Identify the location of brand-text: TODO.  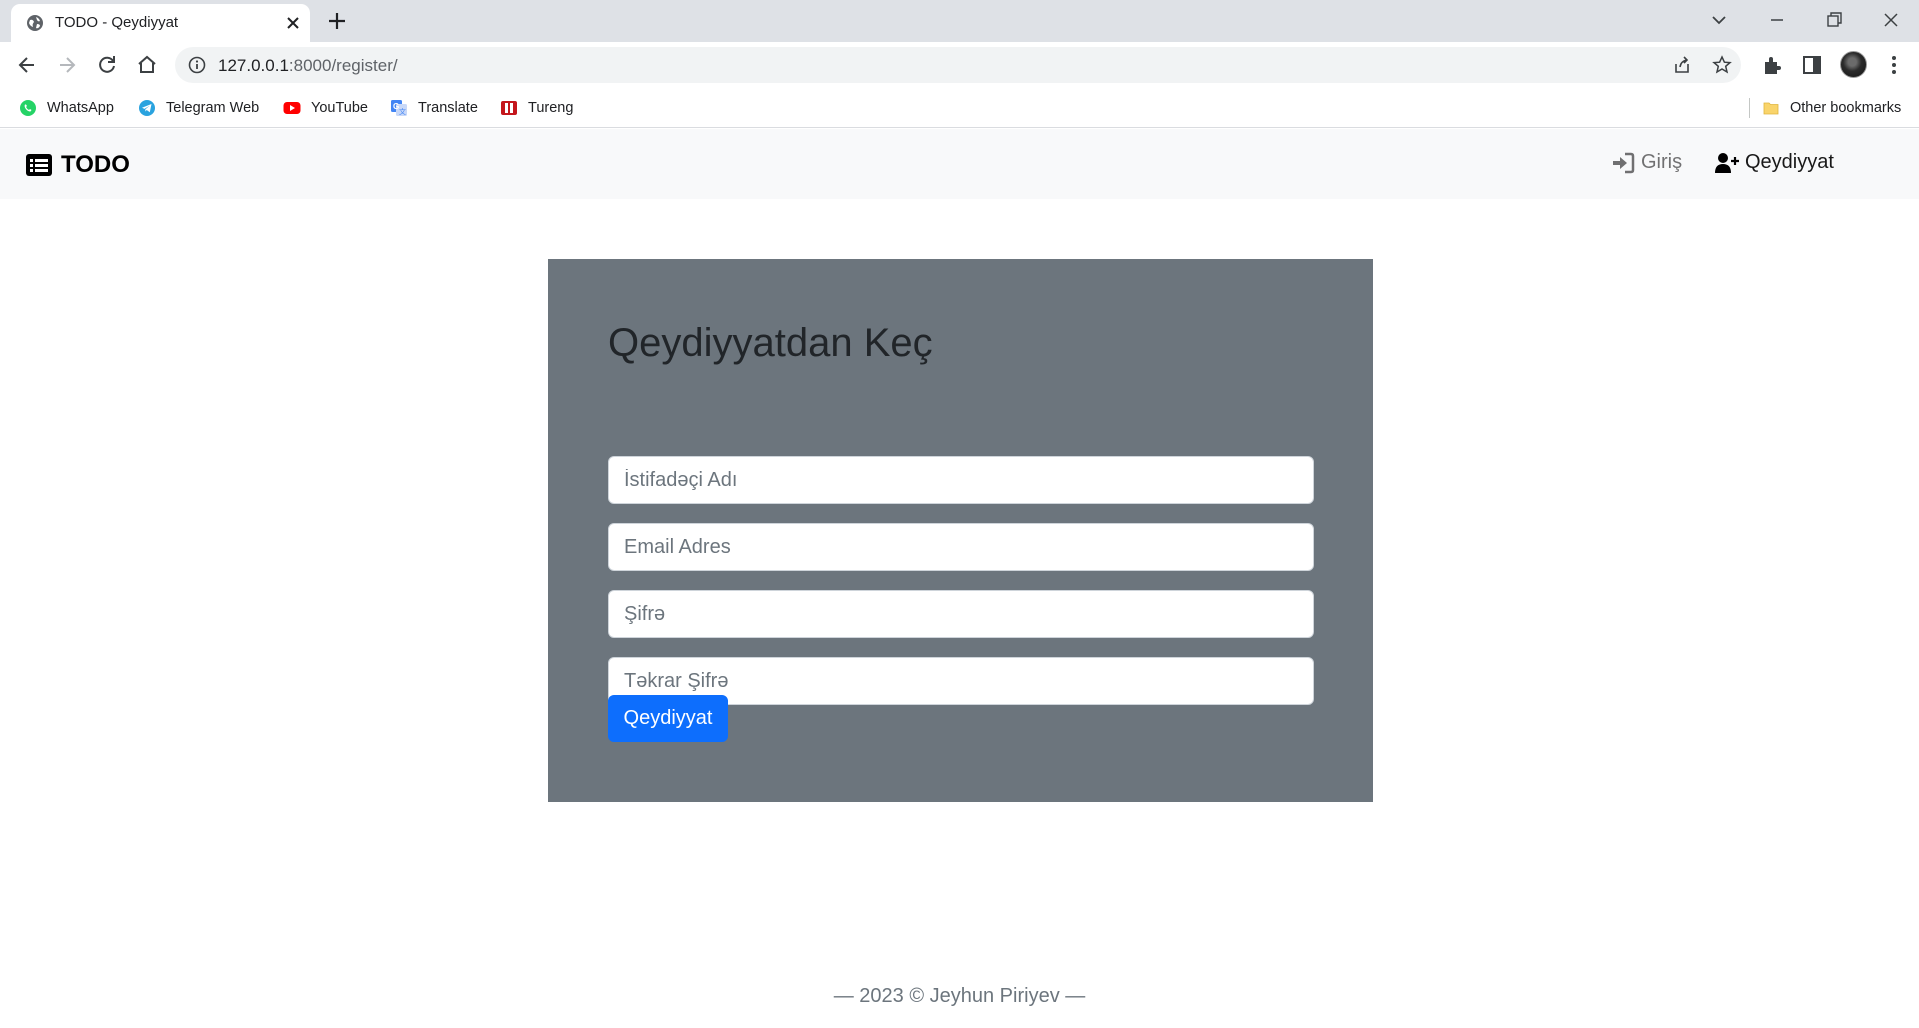
(95, 164).